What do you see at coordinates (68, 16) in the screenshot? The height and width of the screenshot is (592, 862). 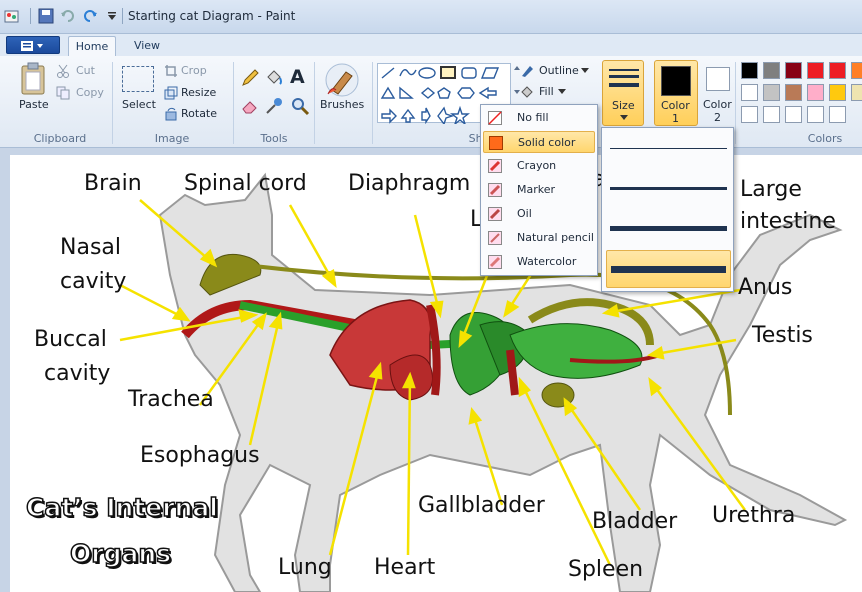 I see `undo-icon` at bounding box center [68, 16].